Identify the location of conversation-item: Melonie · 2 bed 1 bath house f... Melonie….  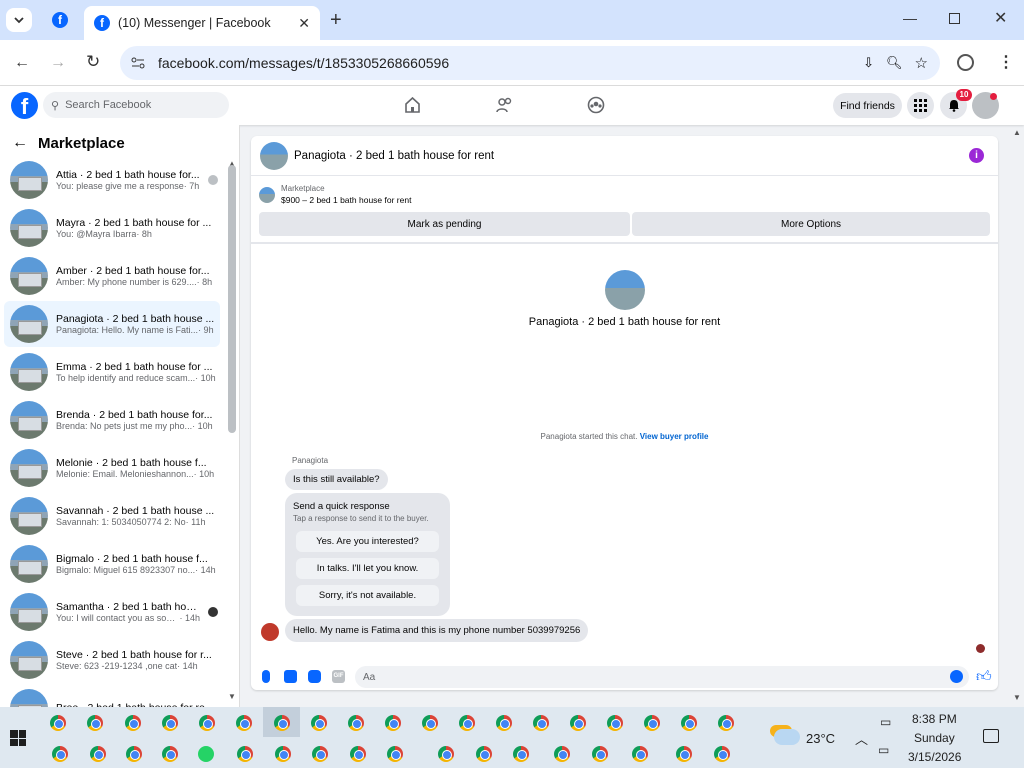
(112, 468).